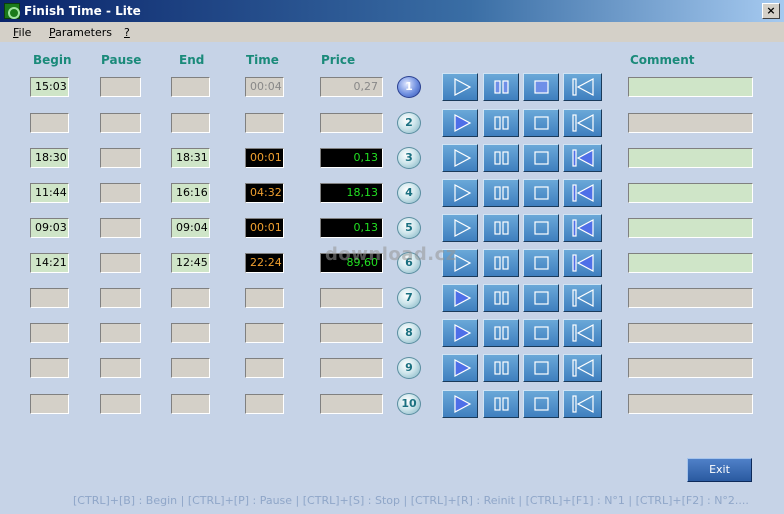 The width and height of the screenshot is (784, 514). Describe the element at coordinates (190, 158) in the screenshot. I see `end-field: 18:31` at that location.